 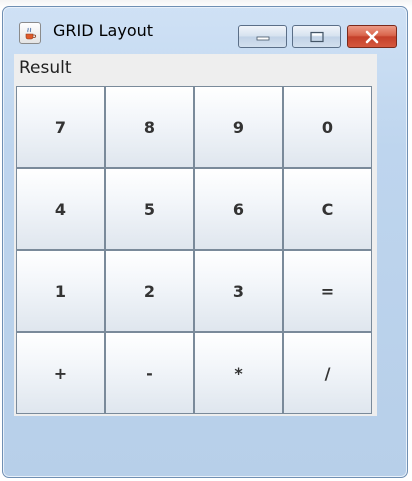 What do you see at coordinates (60, 209) in the screenshot?
I see `key-4: 4` at bounding box center [60, 209].